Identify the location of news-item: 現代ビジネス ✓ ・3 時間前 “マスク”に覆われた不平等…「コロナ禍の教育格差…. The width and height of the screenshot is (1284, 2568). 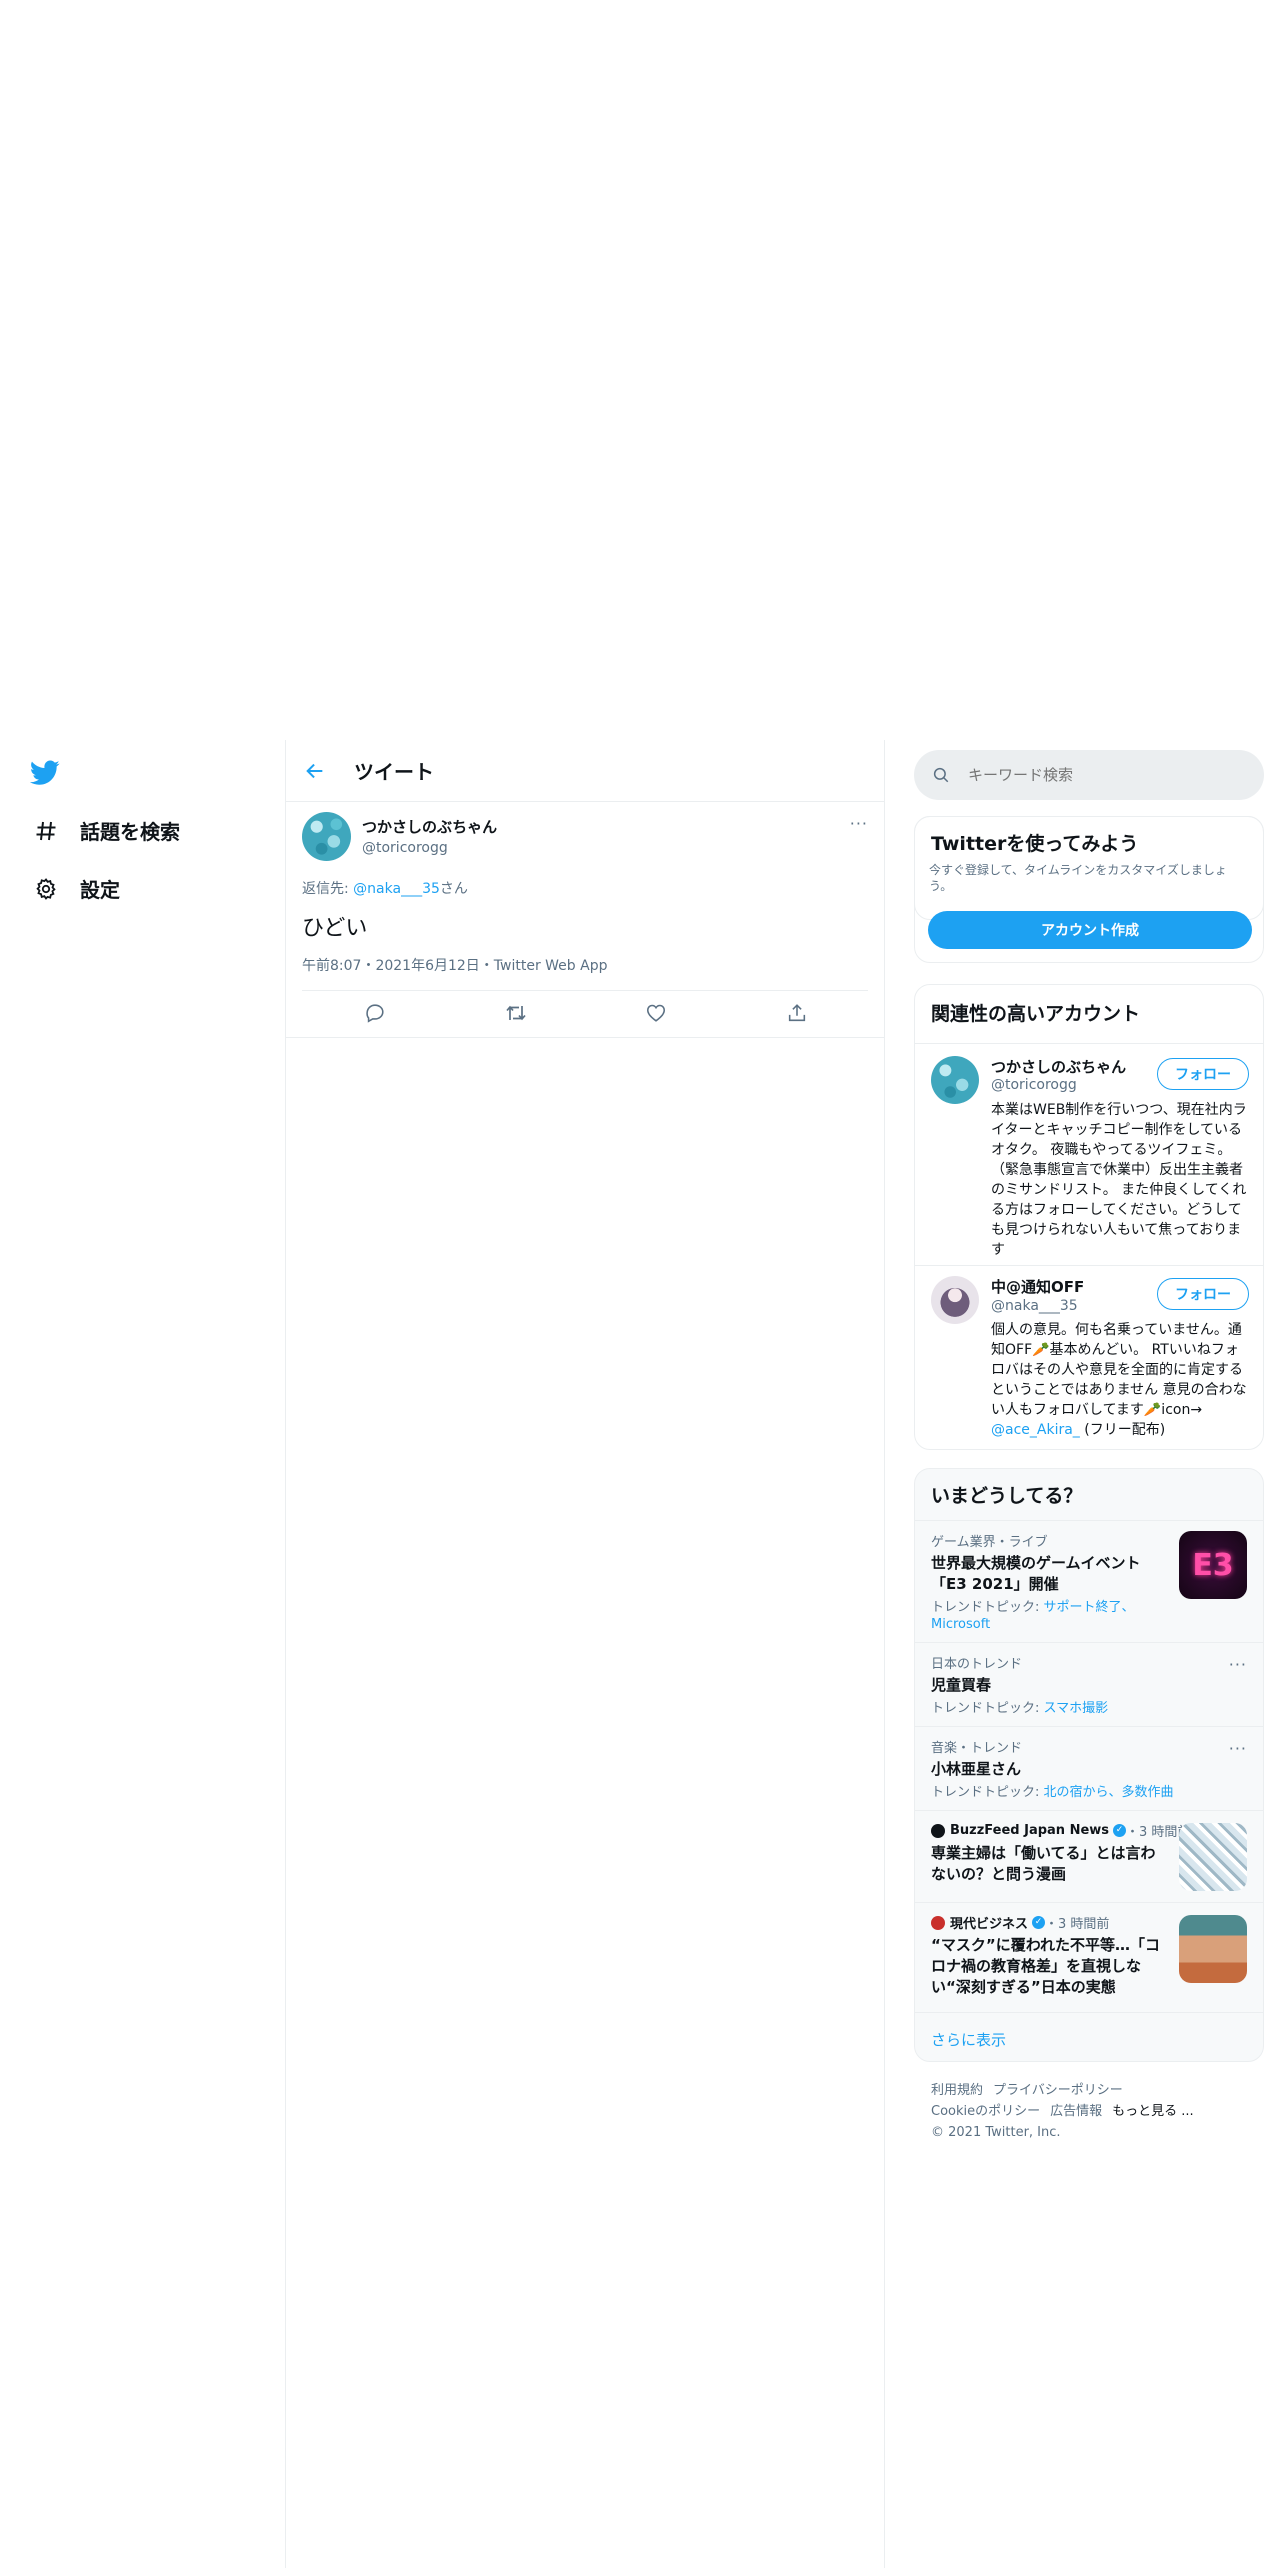
(1089, 1957).